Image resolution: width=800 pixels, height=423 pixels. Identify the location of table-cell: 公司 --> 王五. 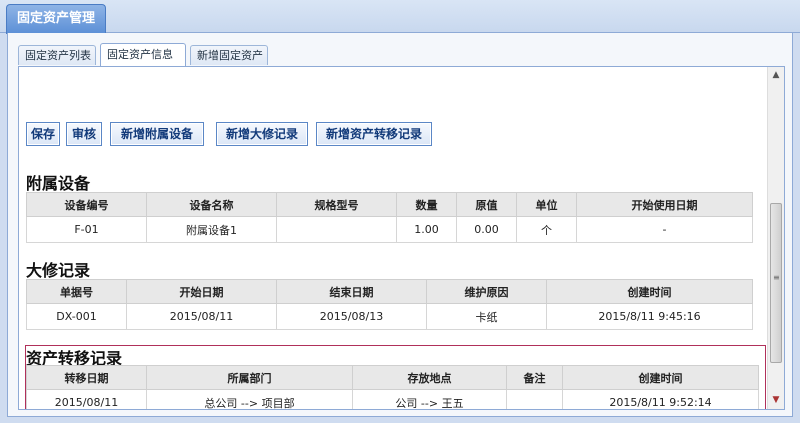
(429, 399).